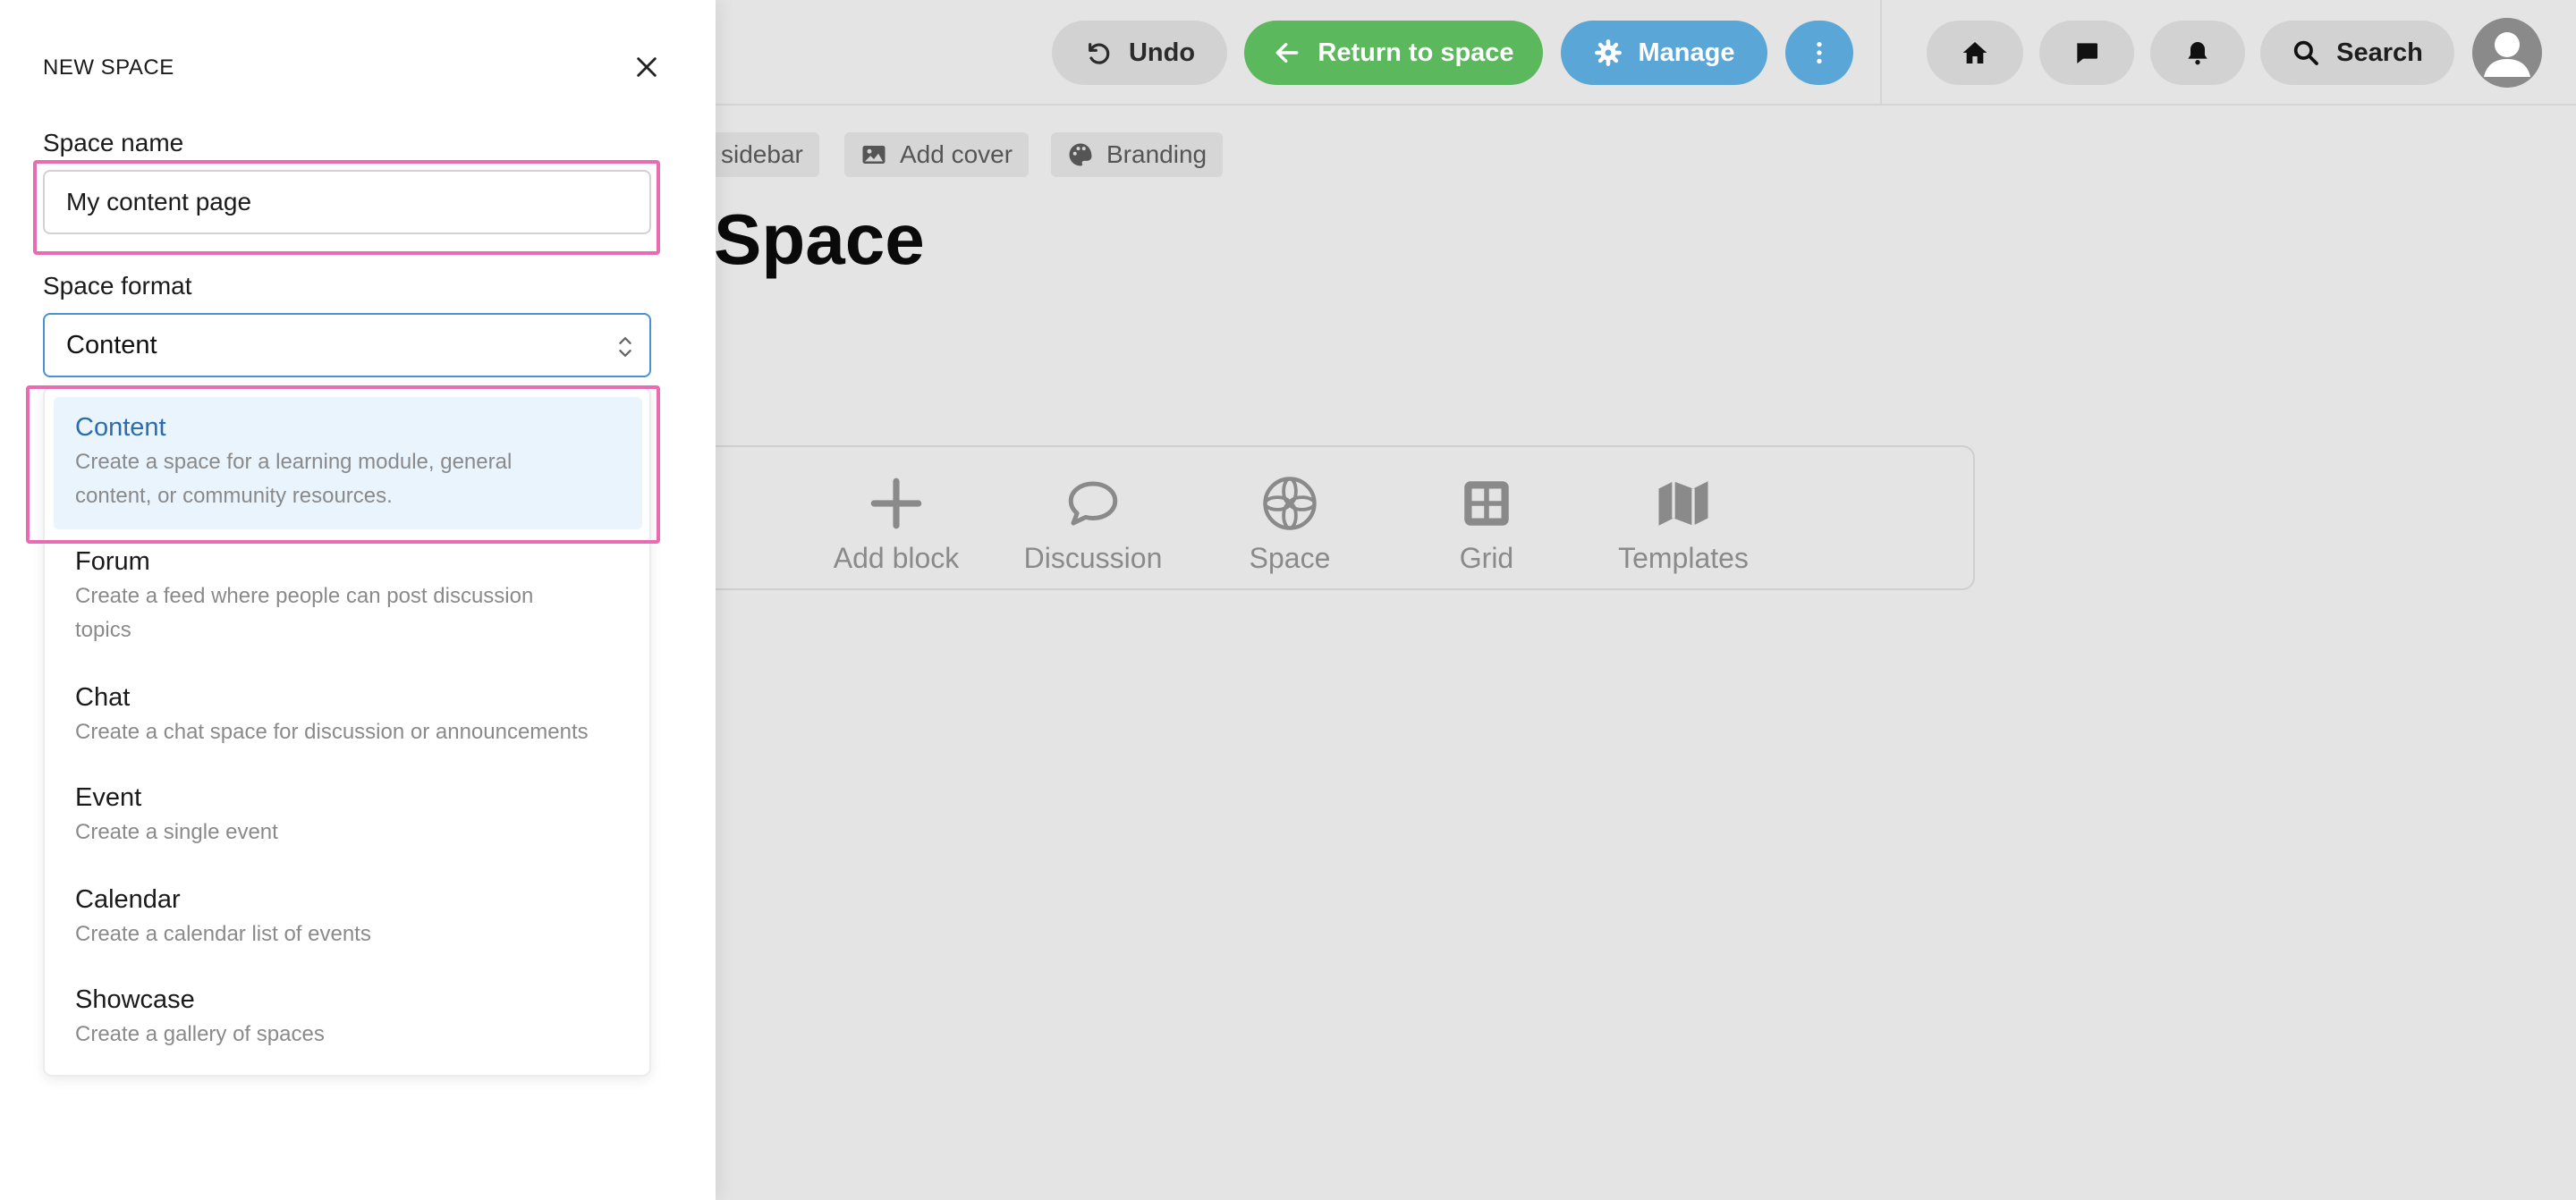 The width and height of the screenshot is (2576, 1200). What do you see at coordinates (1683, 503) in the screenshot?
I see `map-icon` at bounding box center [1683, 503].